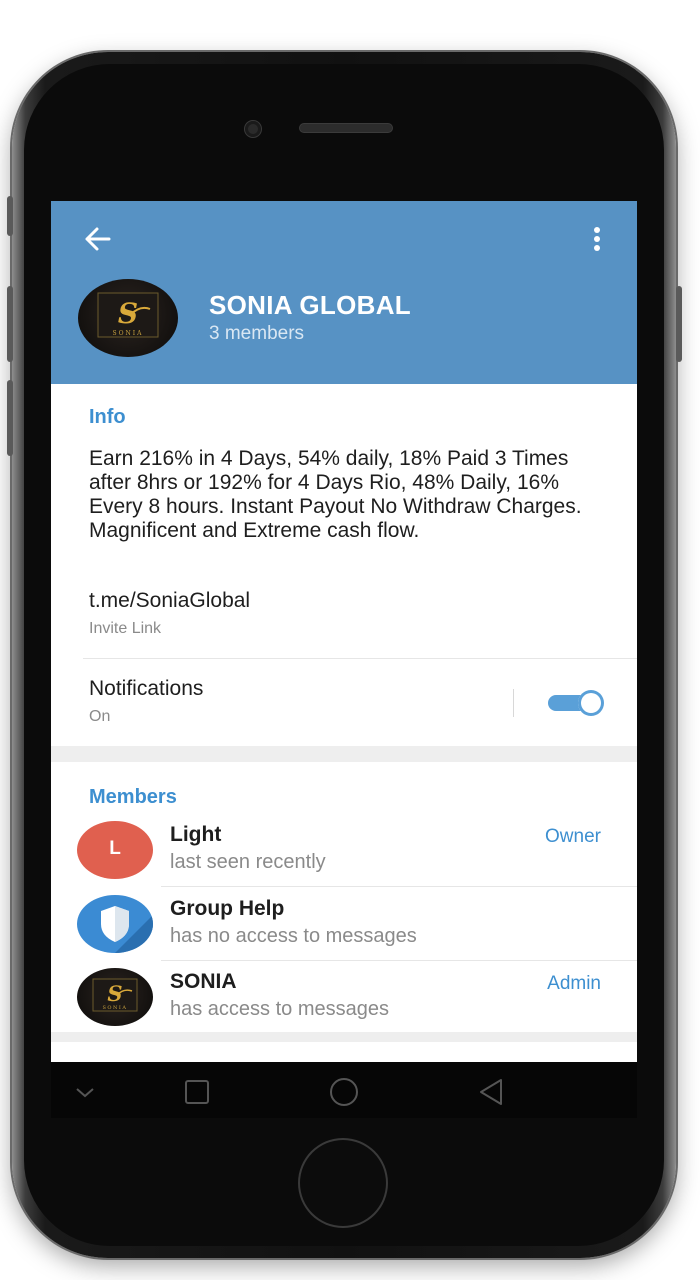 The height and width of the screenshot is (1280, 700). Describe the element at coordinates (513, 703) in the screenshot. I see `vertical-divider` at that location.